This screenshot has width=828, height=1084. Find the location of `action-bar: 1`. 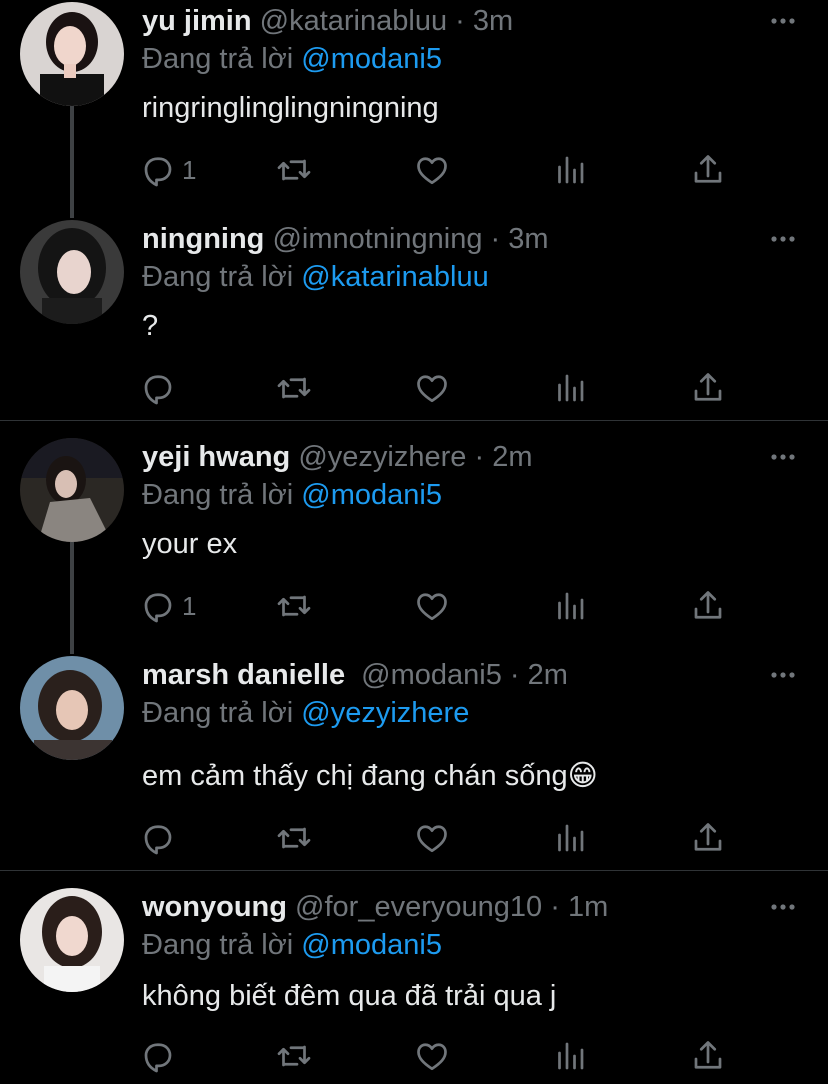

action-bar: 1 is located at coordinates (440, 170).